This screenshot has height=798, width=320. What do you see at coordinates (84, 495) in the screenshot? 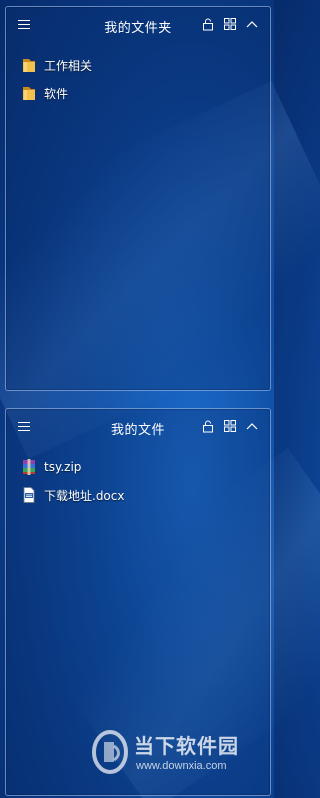
I see `item-label: 下载地址.docx` at bounding box center [84, 495].